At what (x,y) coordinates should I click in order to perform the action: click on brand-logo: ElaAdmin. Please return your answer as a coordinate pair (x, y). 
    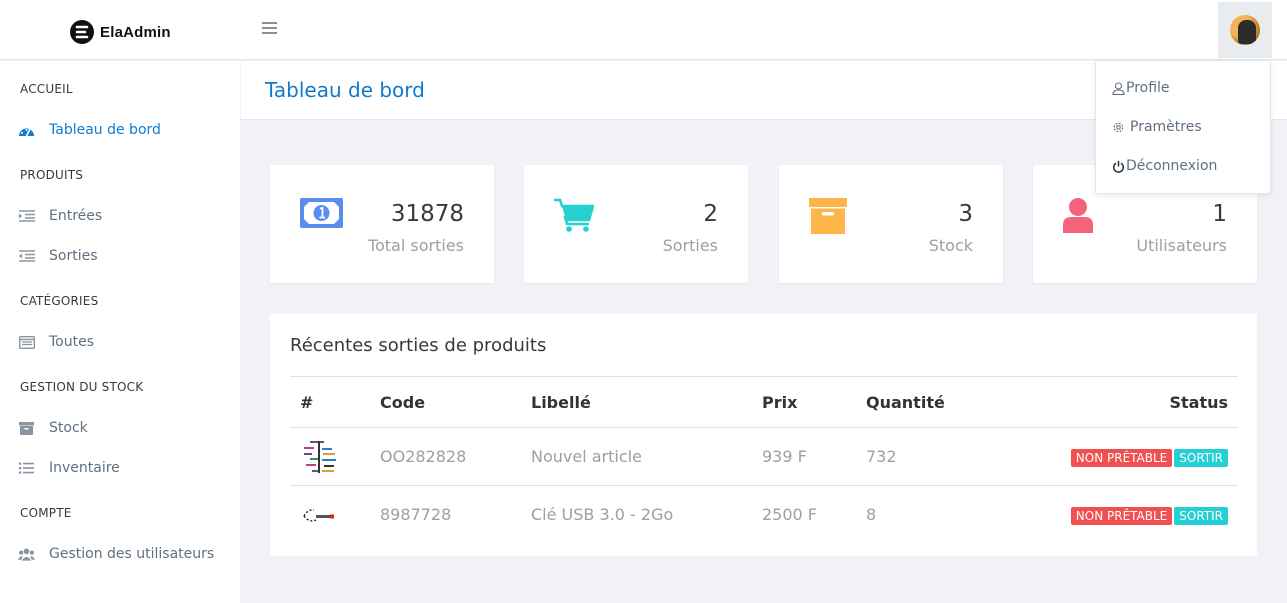
    Looking at the image, I should click on (120, 32).